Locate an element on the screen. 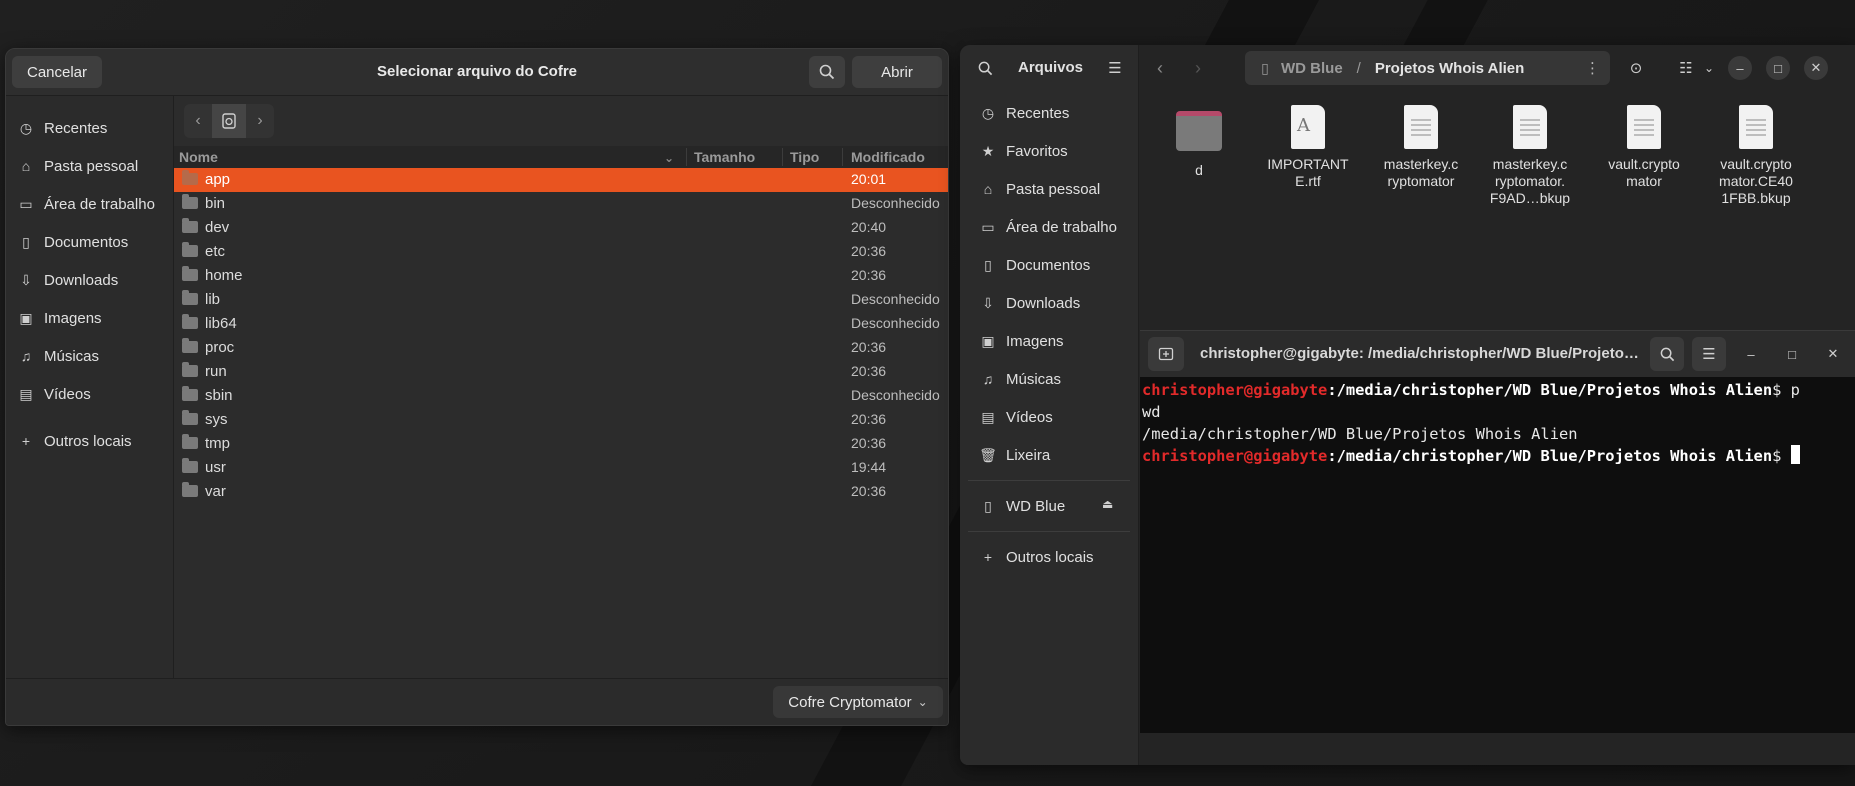 The image size is (1855, 786). chevron-right-icon: › is located at coordinates (260, 120).